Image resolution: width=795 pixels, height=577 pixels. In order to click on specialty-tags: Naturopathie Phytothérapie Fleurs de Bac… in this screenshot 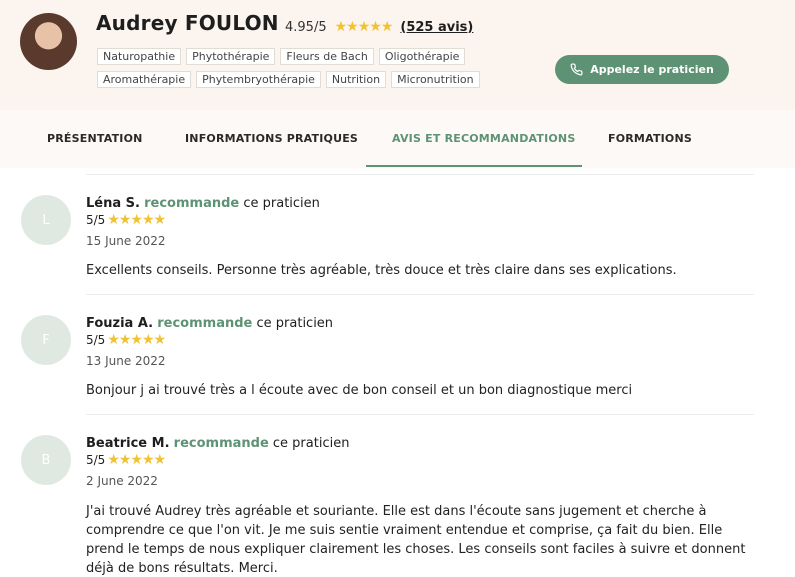, I will do `click(307, 71)`.